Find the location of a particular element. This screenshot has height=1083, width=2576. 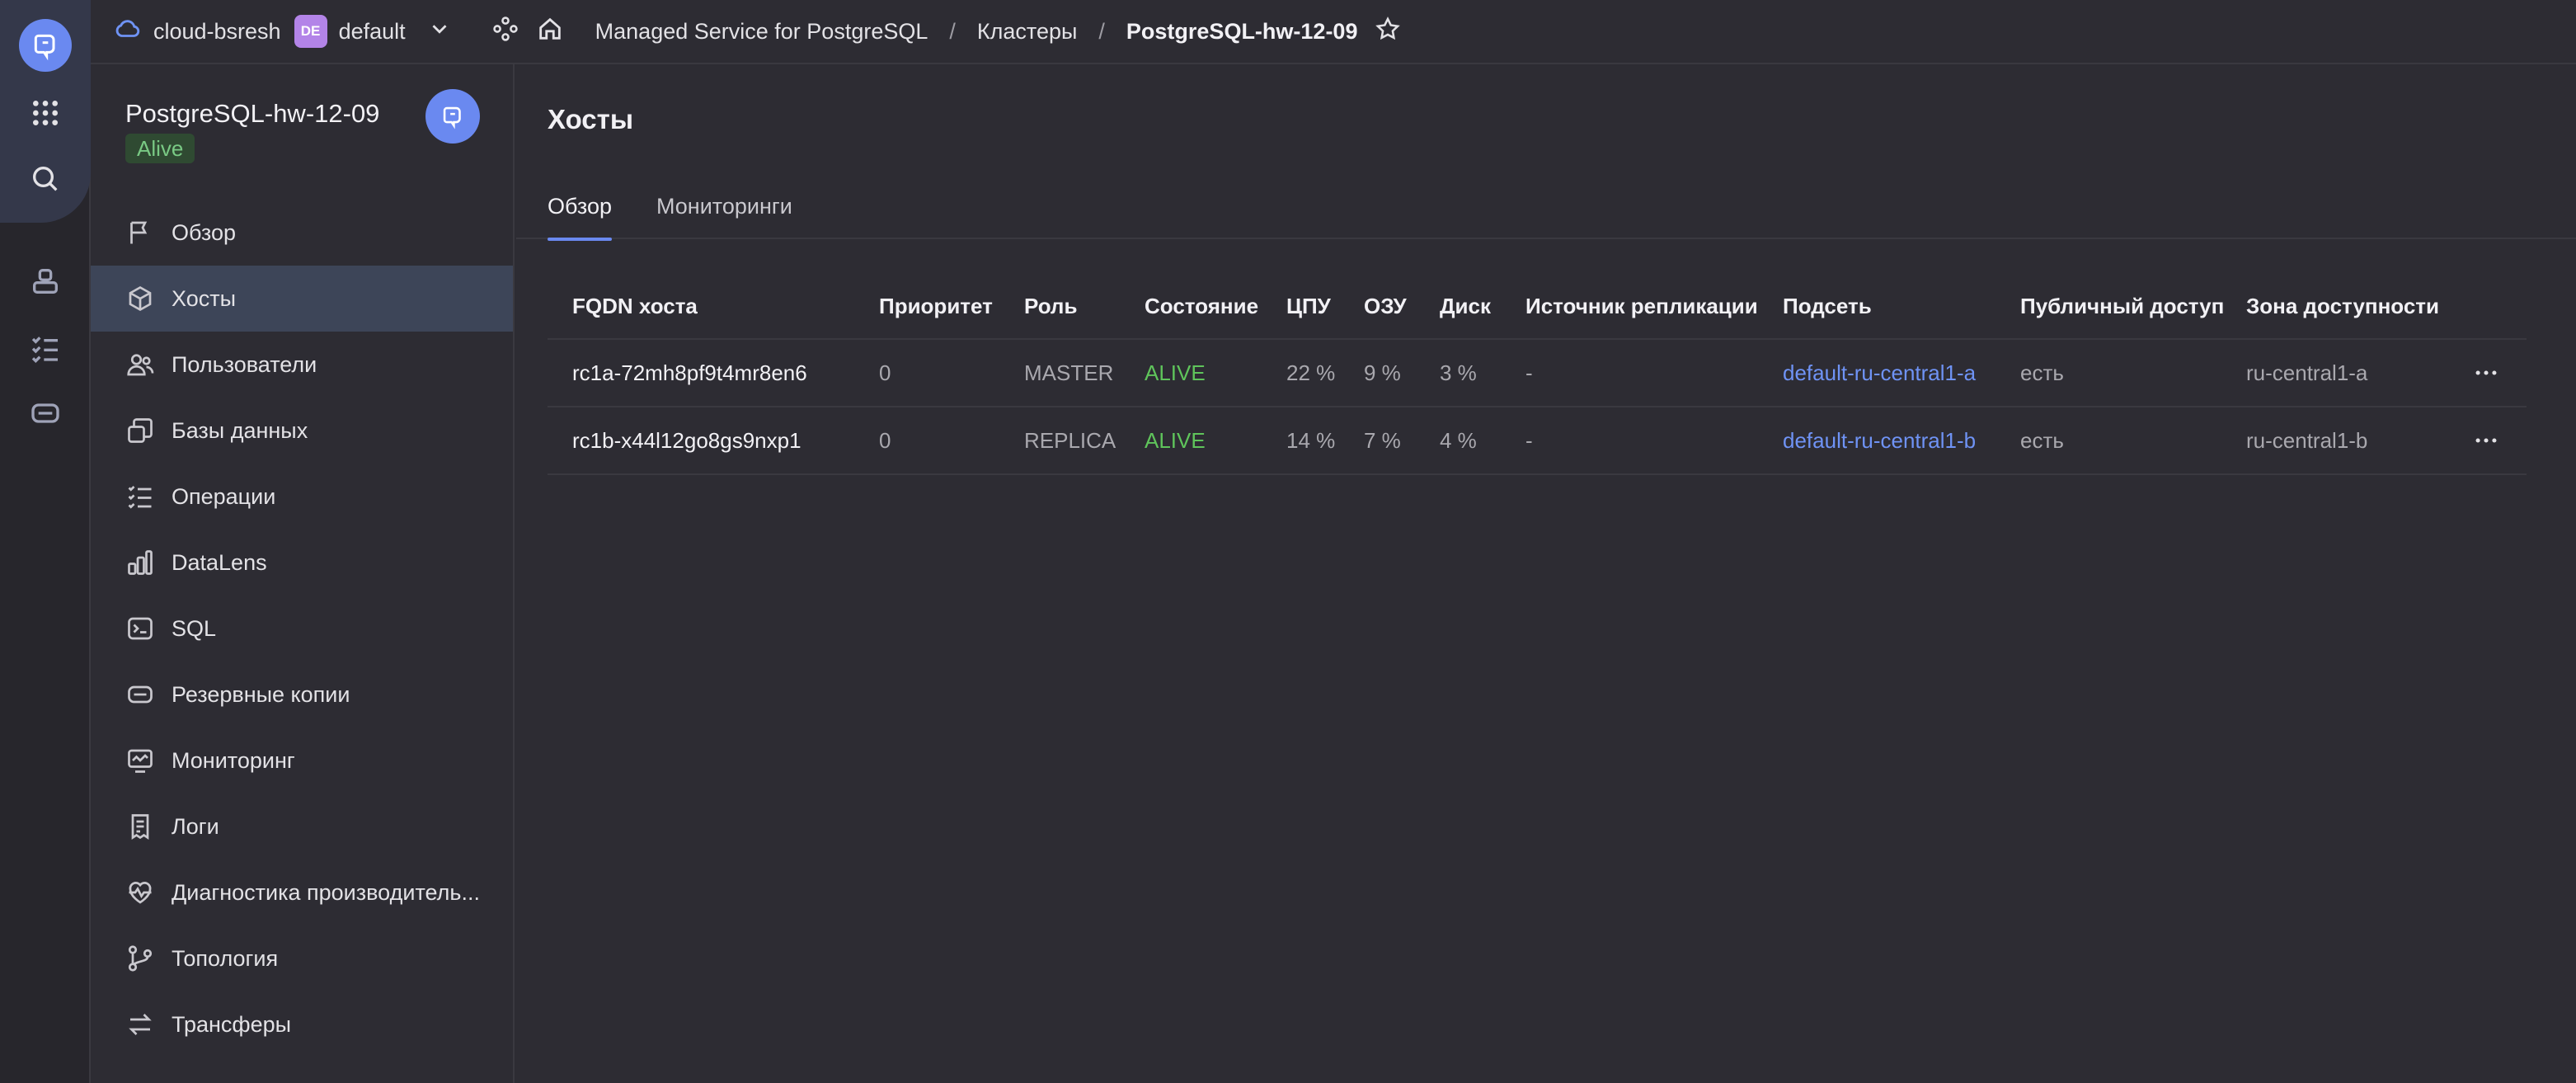

column-header-fqdn: FQDN хоста is located at coordinates (635, 306).